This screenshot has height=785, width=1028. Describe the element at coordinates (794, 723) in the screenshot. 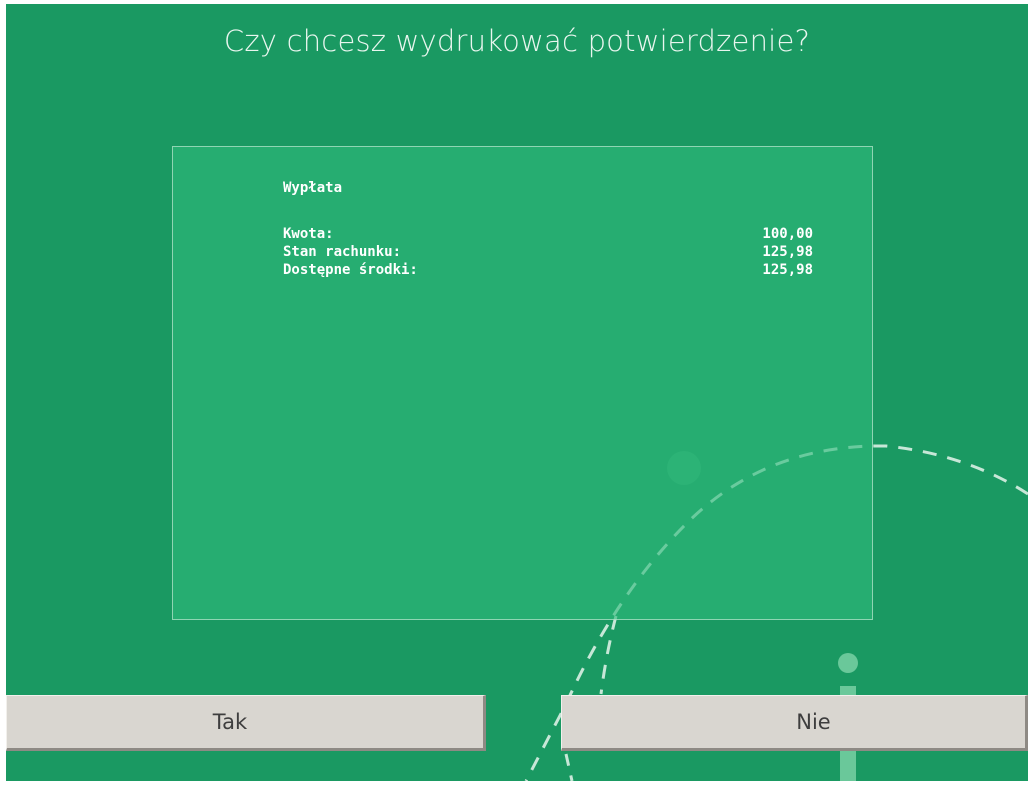

I see `no-button: Nie` at that location.